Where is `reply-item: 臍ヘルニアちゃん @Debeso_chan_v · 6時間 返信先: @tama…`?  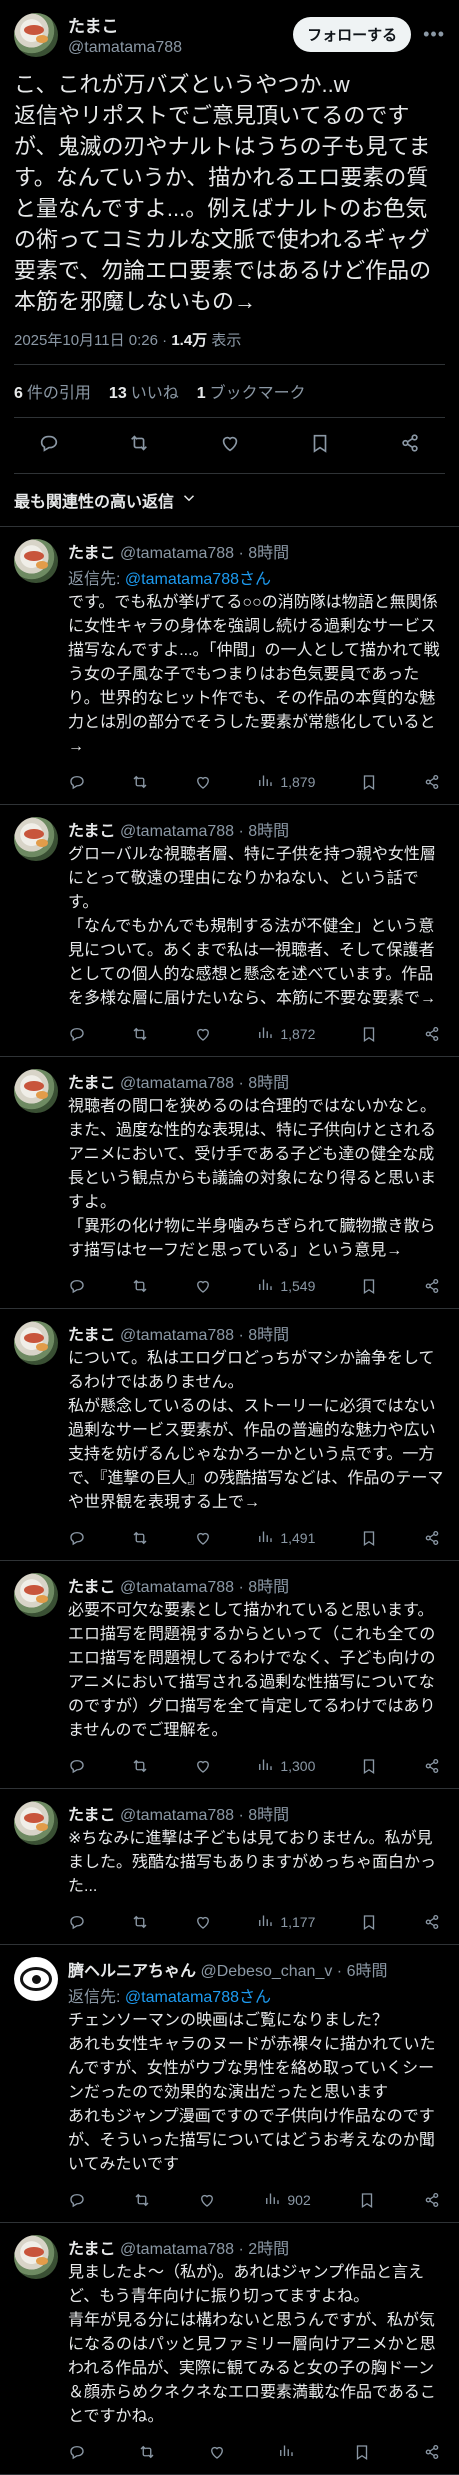
reply-item: 臍ヘルニアちゃん @Debeso_chan_v · 6時間 返信先: @tama… is located at coordinates (229, 2084).